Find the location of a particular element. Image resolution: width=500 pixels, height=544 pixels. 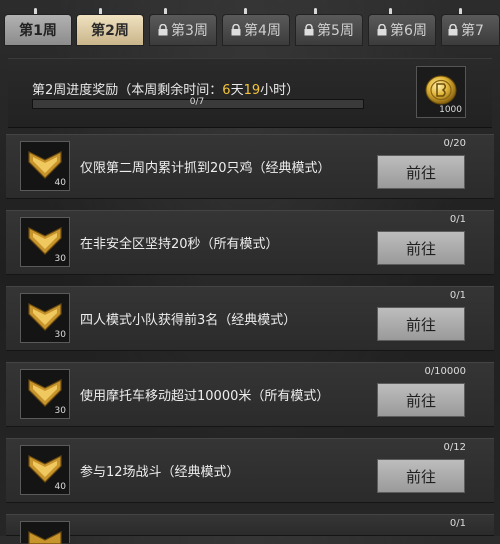

tab-label: 第2周 is located at coordinates (110, 31).